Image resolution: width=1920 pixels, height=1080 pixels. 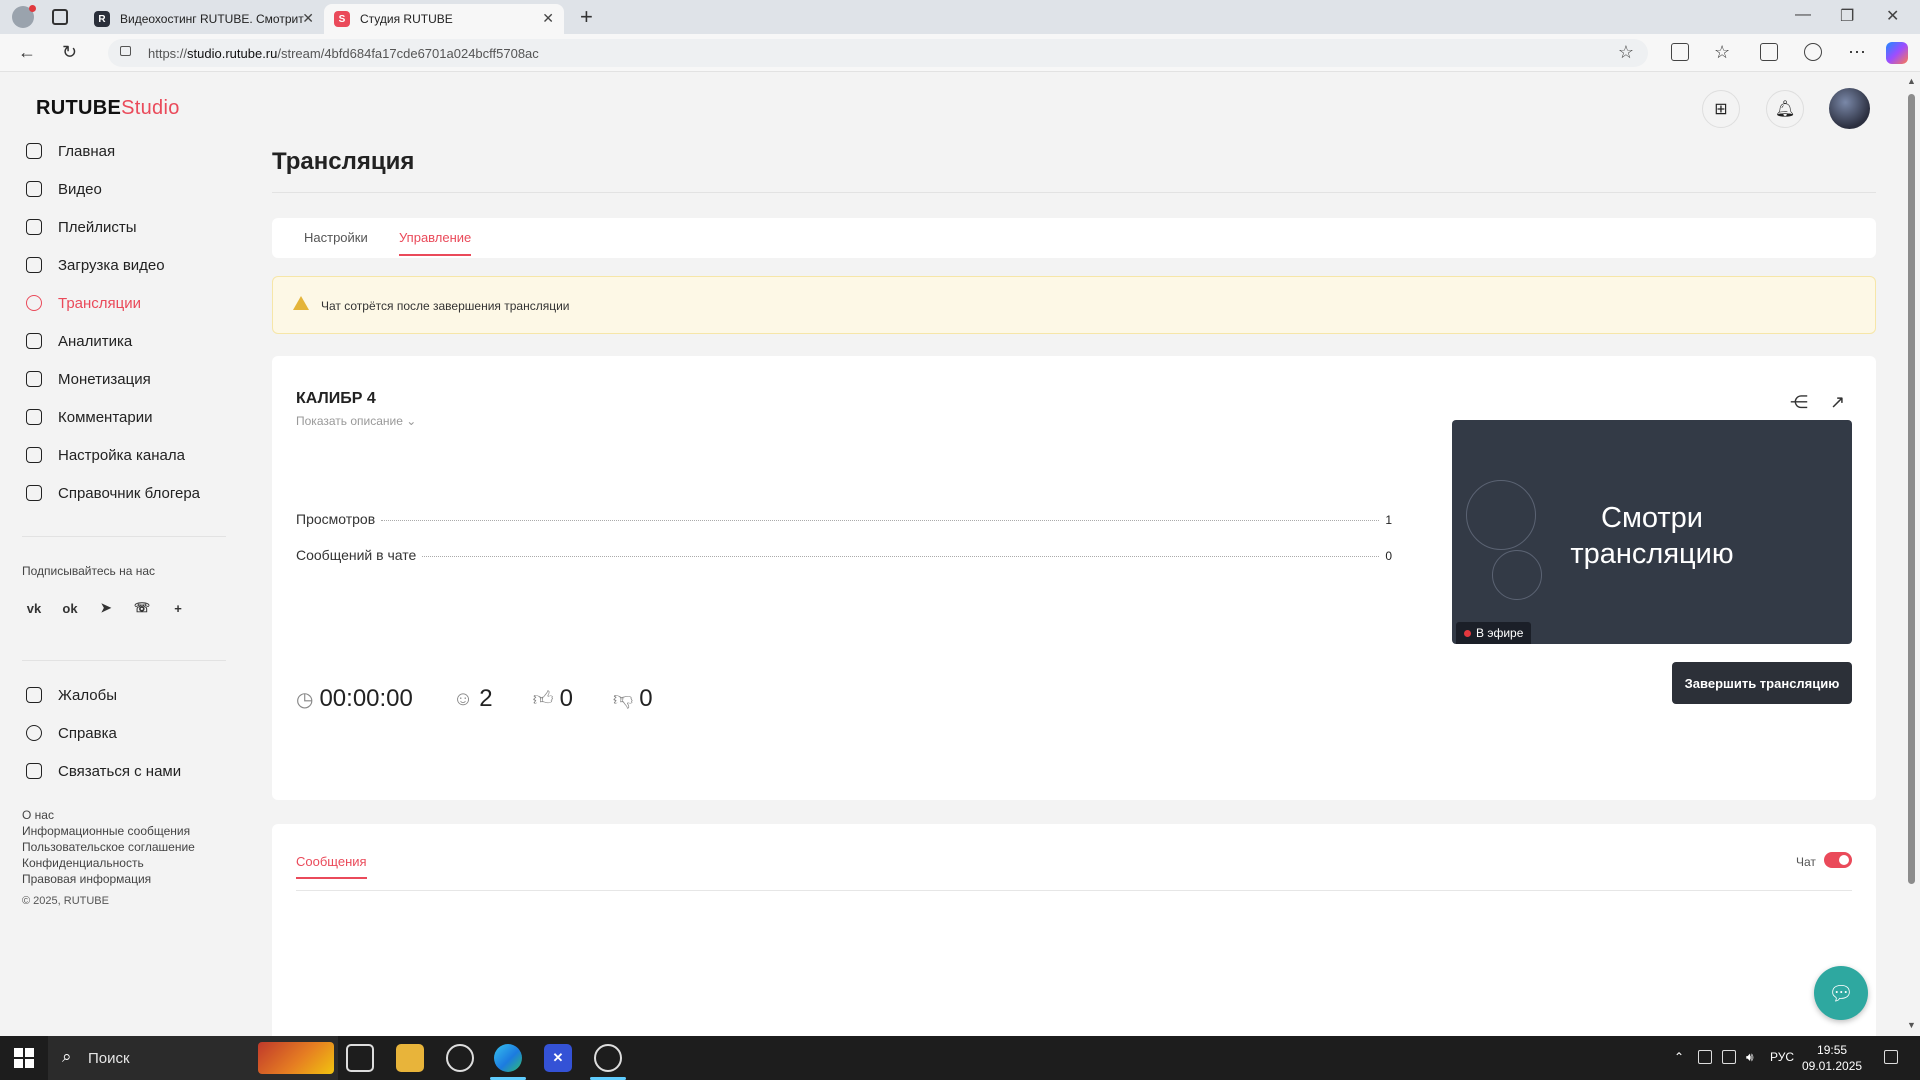 I want to click on create-button: ⊞, so click(x=1721, y=109).